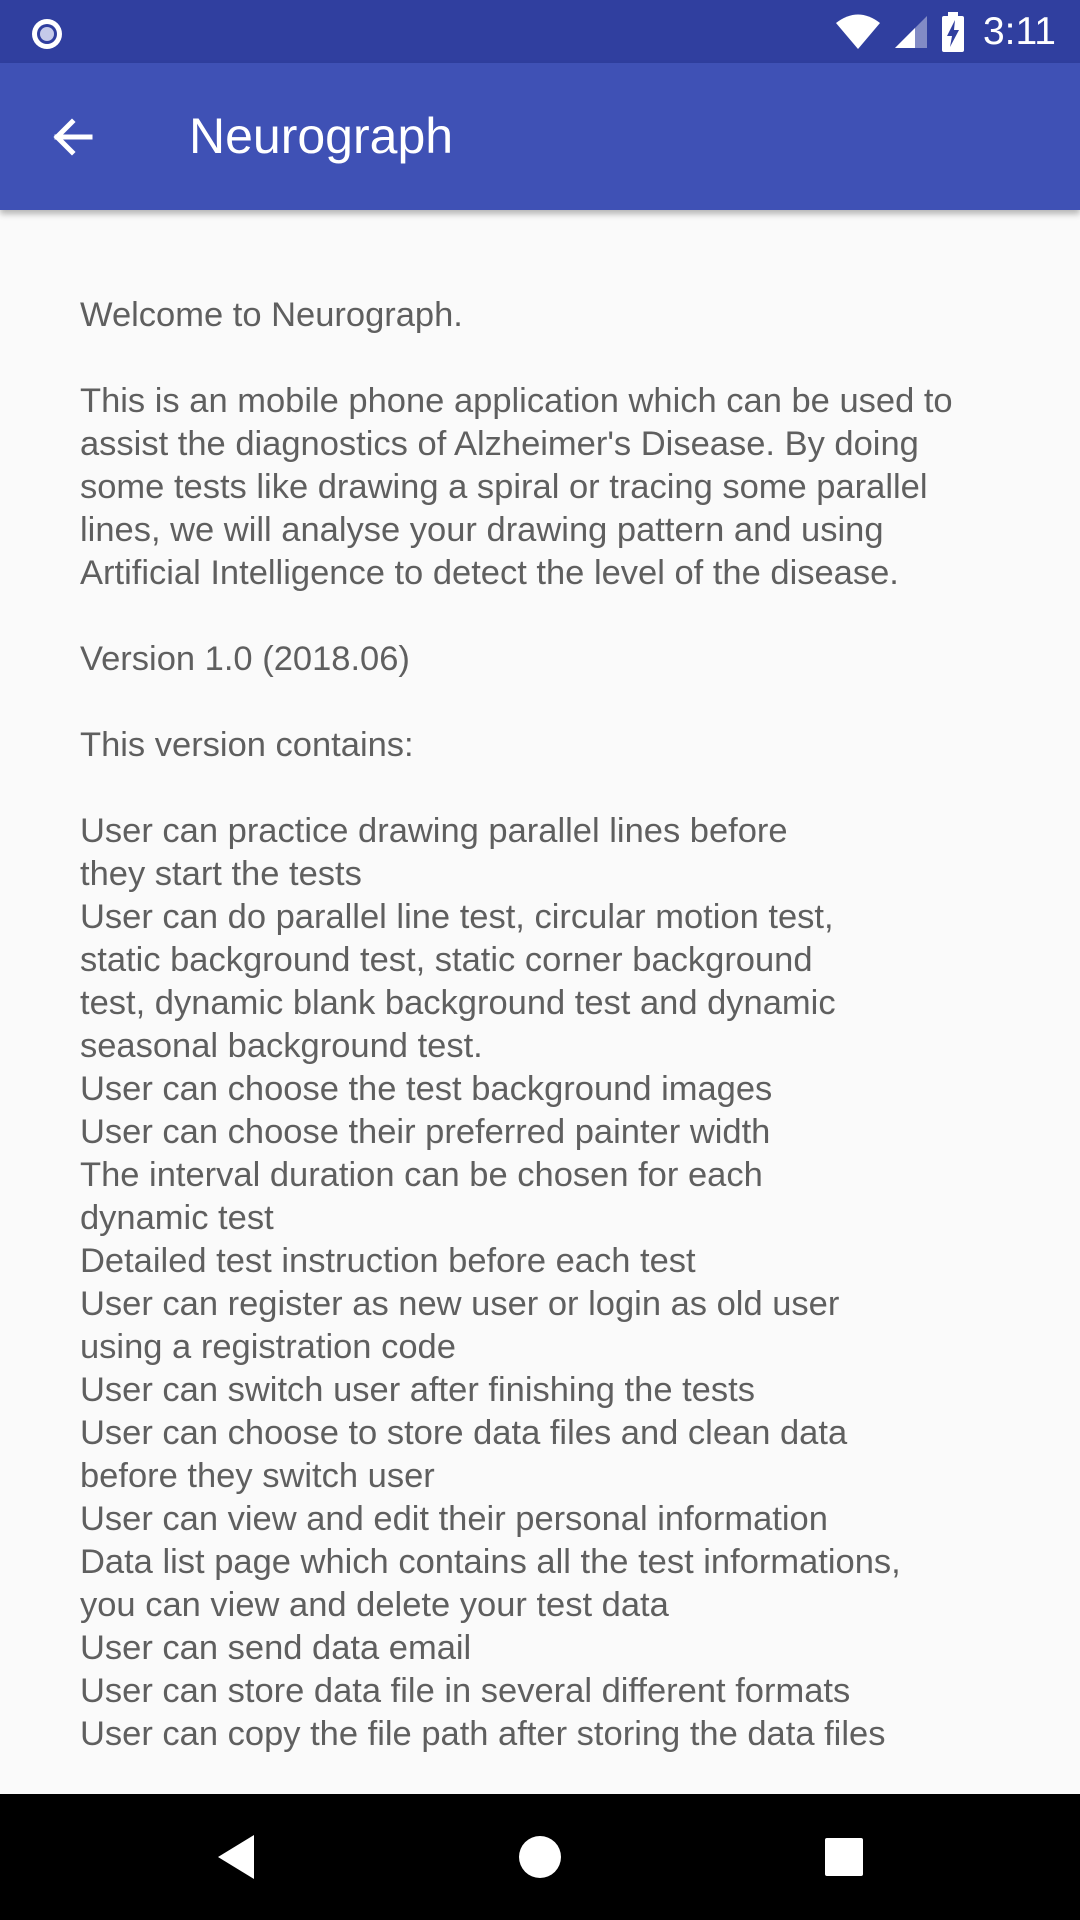 The width and height of the screenshot is (1080, 1920). I want to click on nav-home-button, so click(540, 1857).